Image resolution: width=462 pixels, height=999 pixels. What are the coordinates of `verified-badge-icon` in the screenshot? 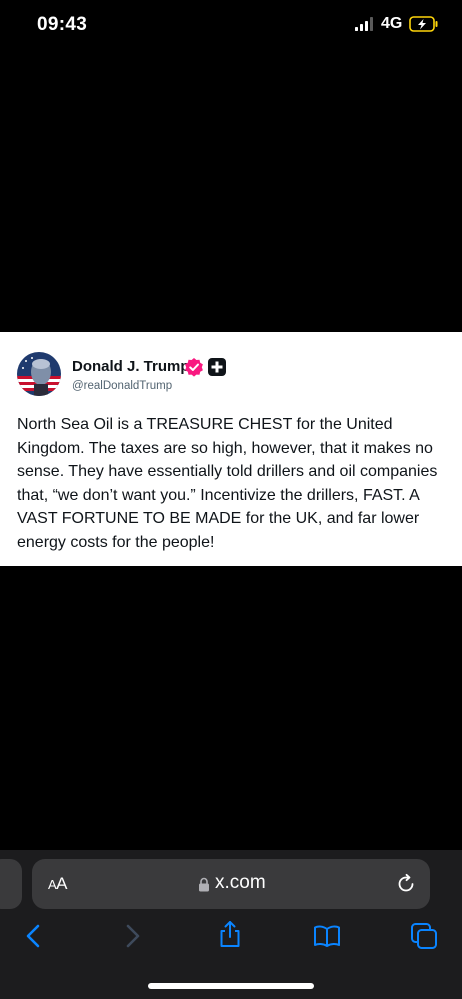 It's located at (194, 367).